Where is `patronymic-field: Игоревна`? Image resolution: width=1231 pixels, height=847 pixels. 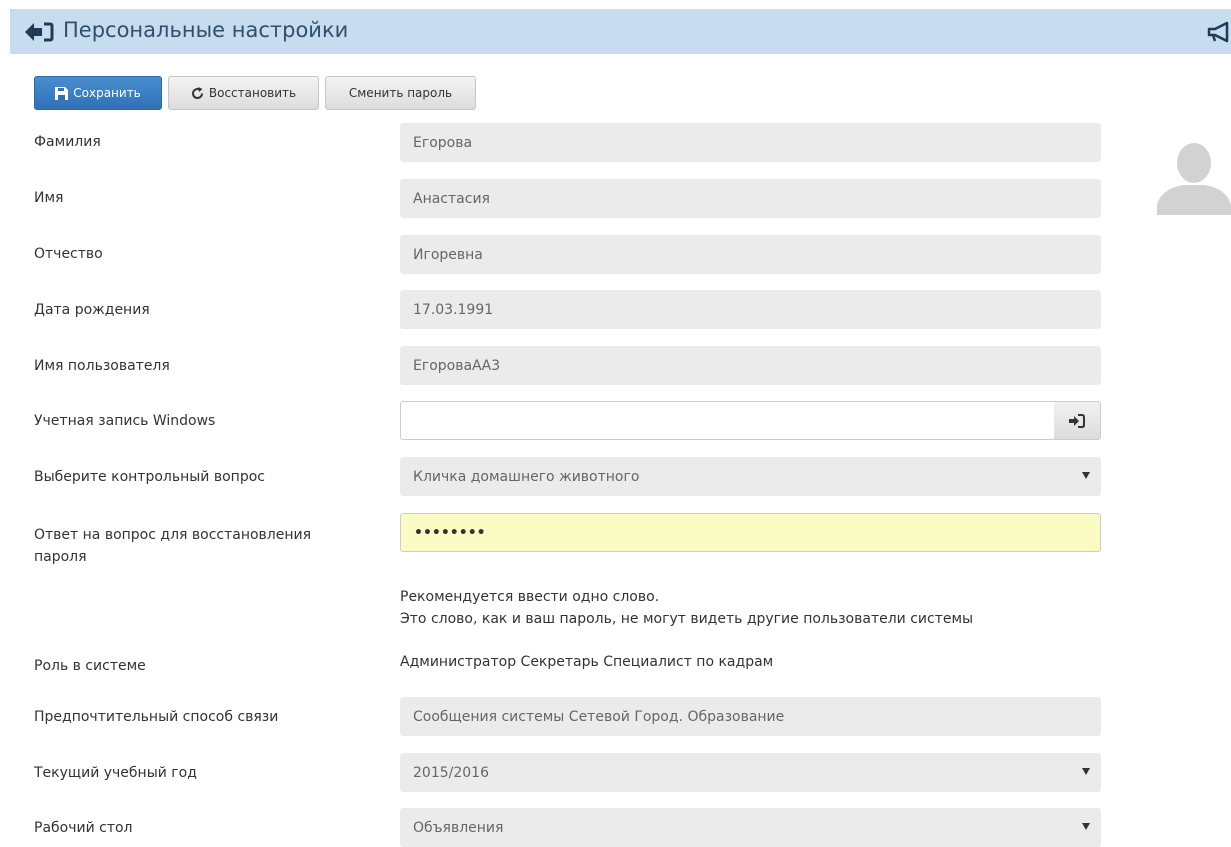 patronymic-field: Игоревна is located at coordinates (750, 254).